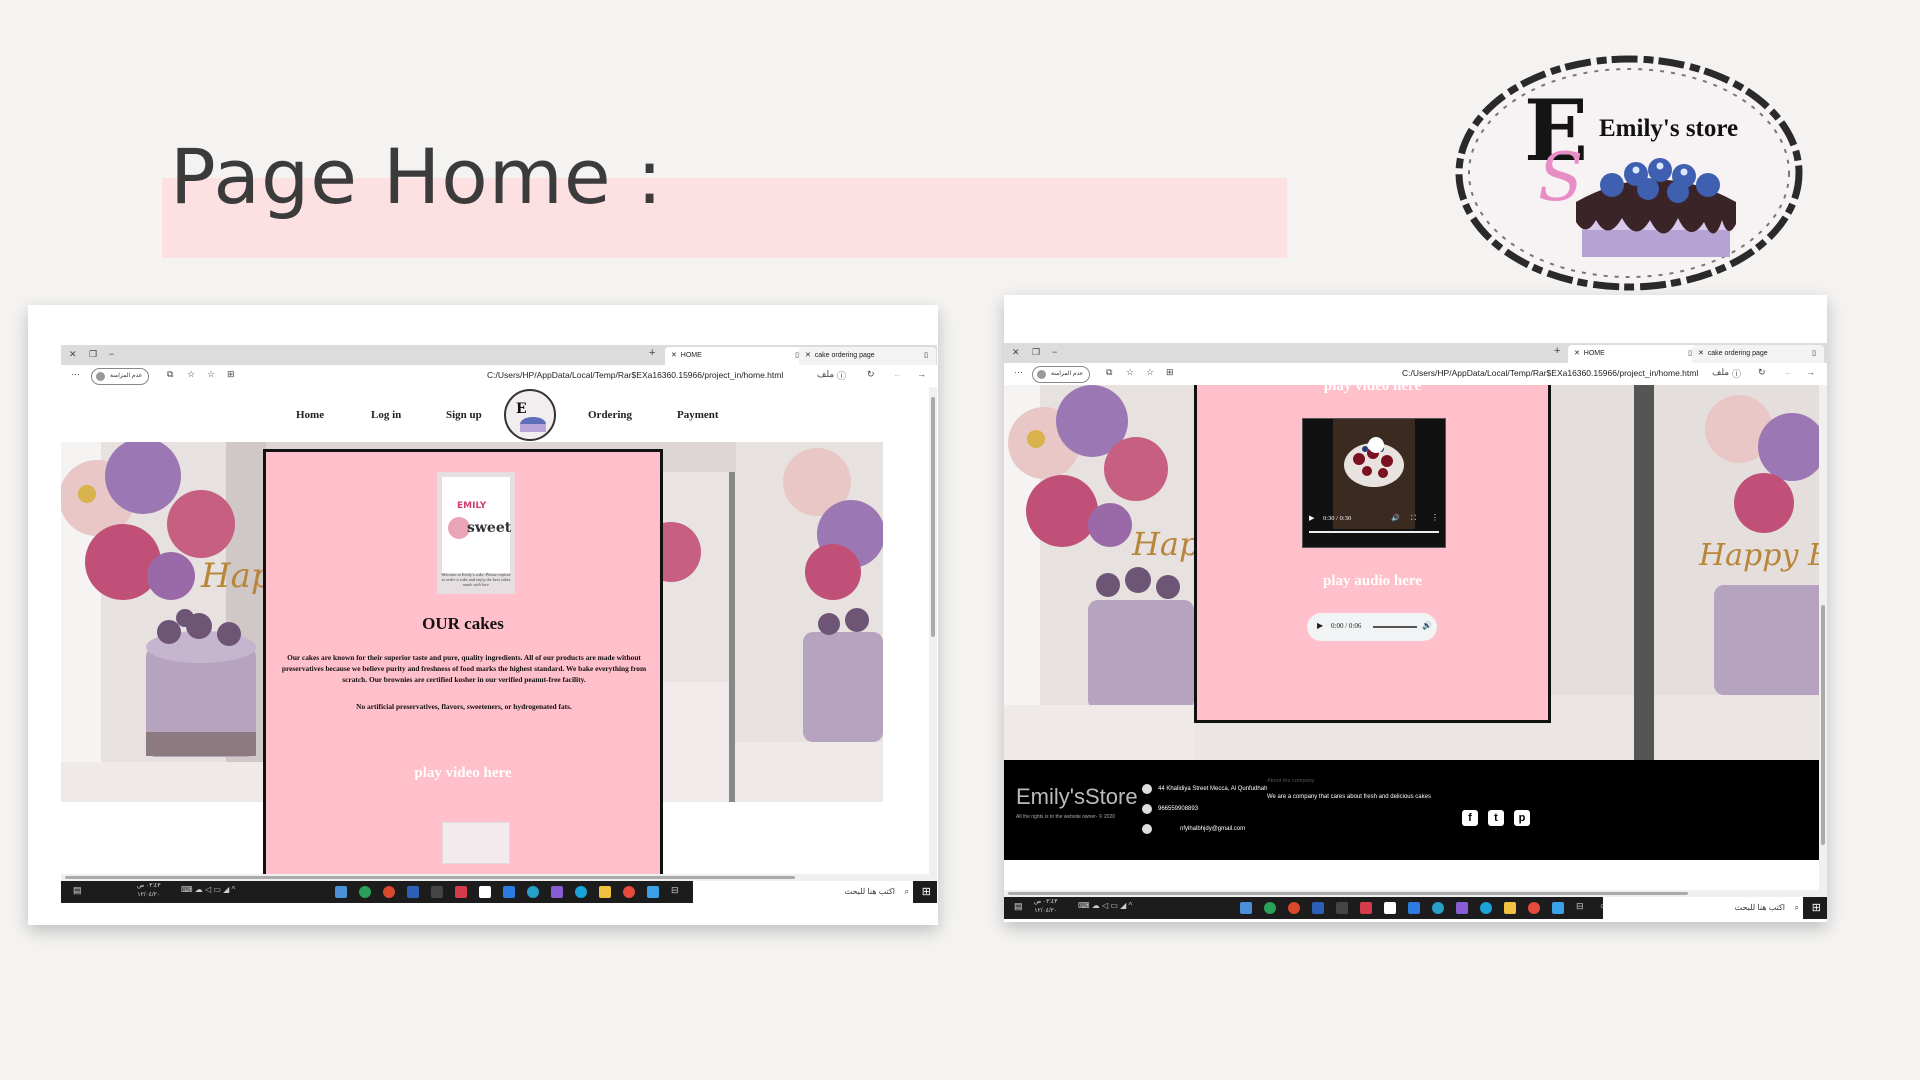  I want to click on nav-payment: Payment, so click(698, 415).